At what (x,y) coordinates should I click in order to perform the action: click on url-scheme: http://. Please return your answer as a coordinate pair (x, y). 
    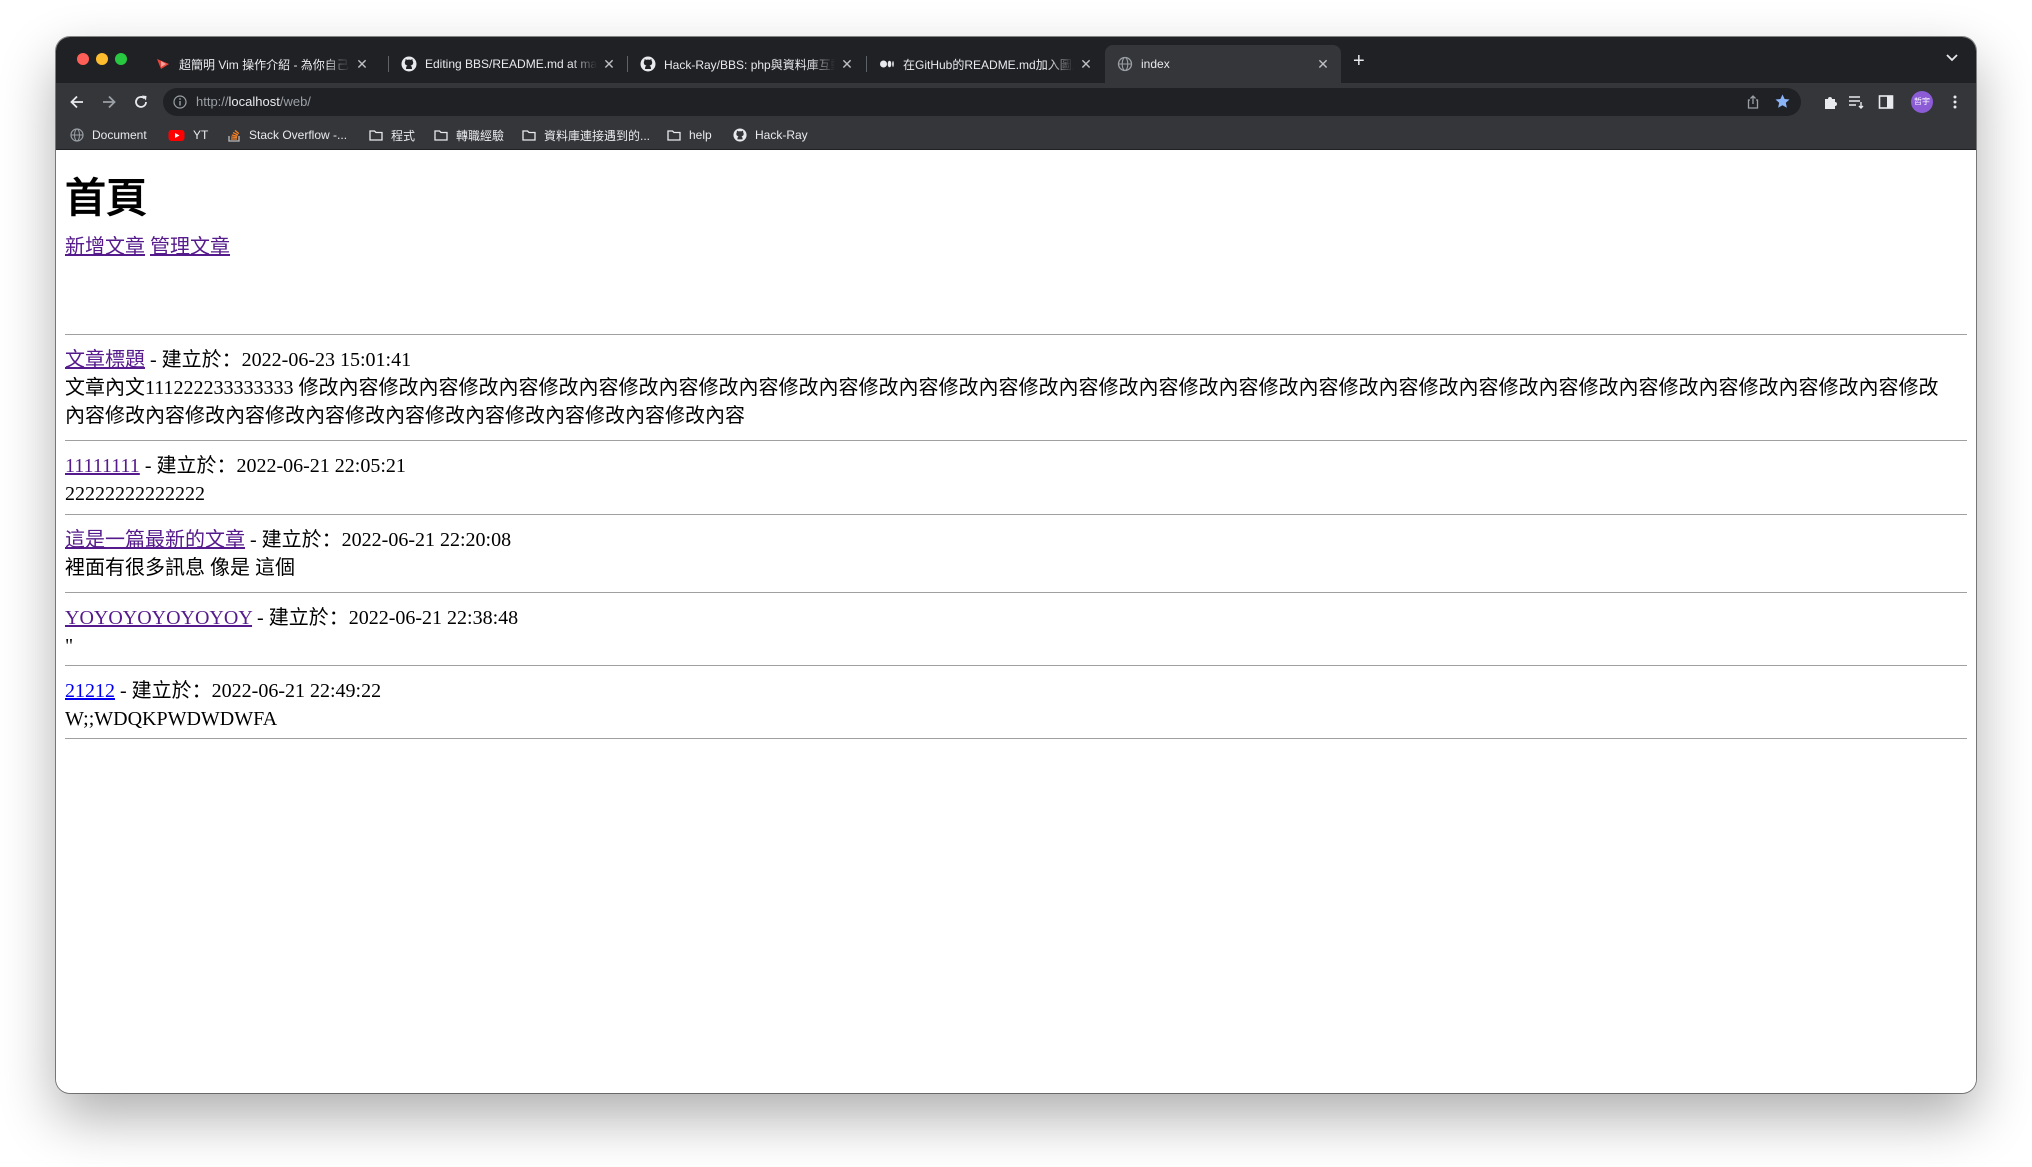
    Looking at the image, I should click on (212, 101).